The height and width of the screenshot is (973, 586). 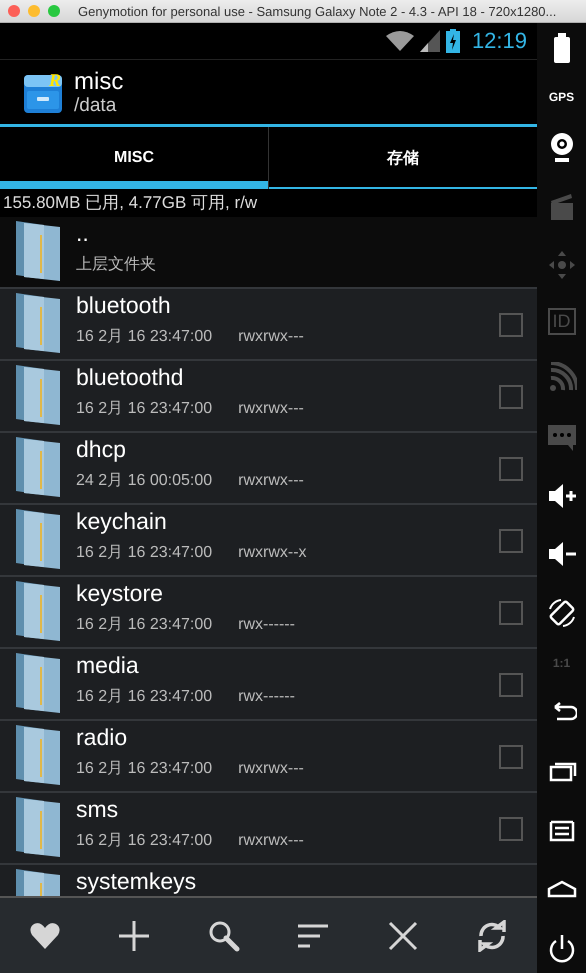 What do you see at coordinates (402, 936) in the screenshot?
I see `close-icon` at bounding box center [402, 936].